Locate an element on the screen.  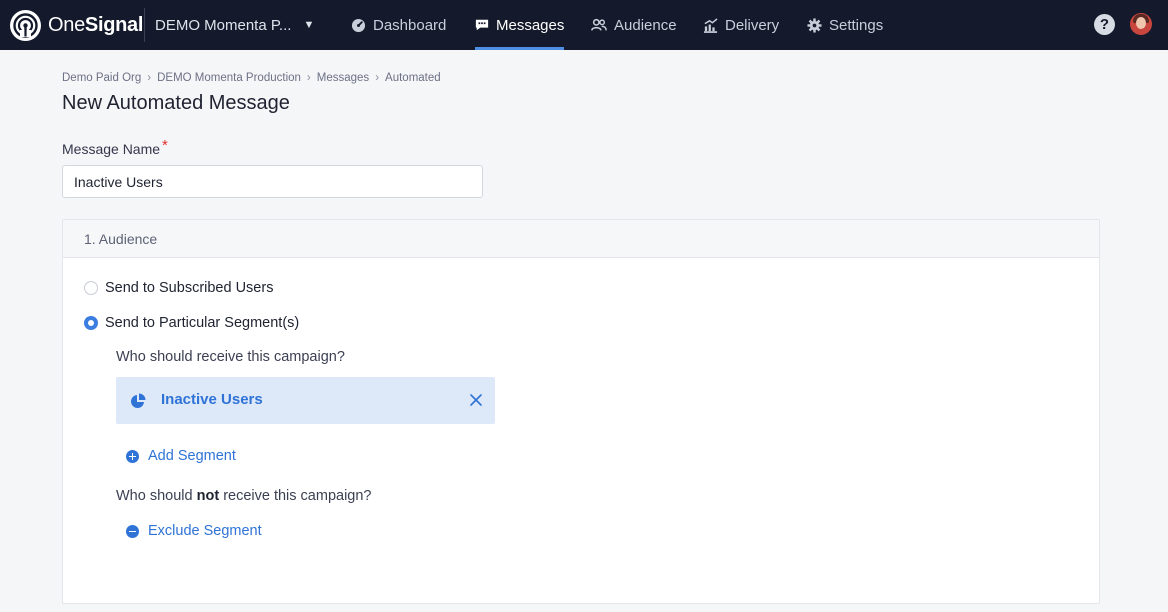
message-name-label: Message Name * is located at coordinates (115, 147).